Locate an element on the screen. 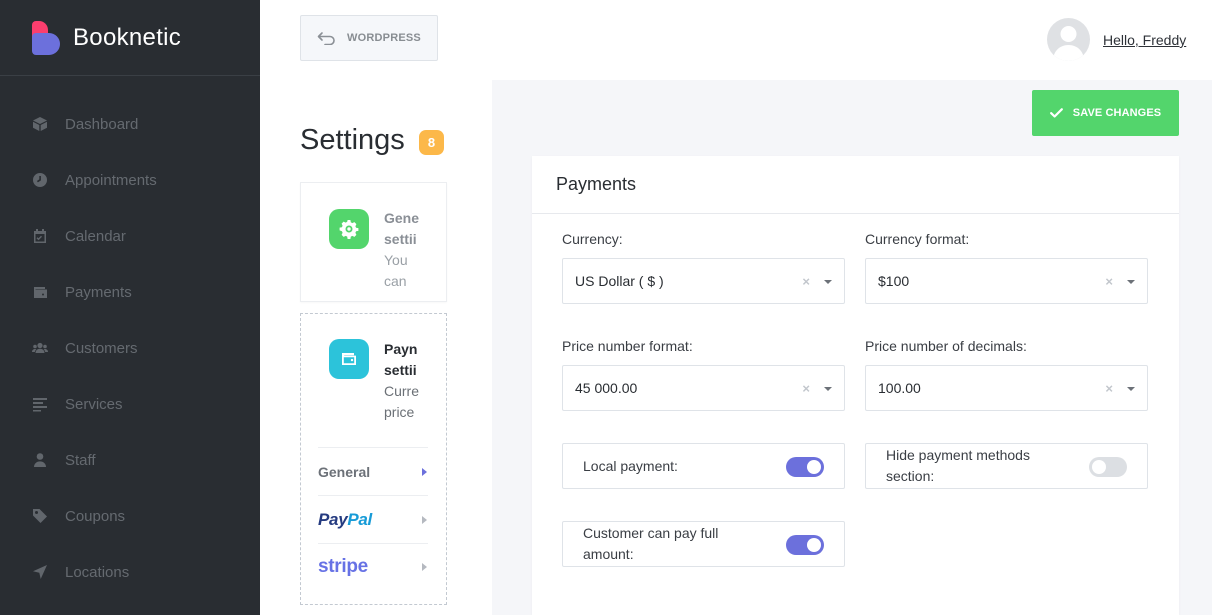  save-changes-button: SAVE CHANGES is located at coordinates (1105, 113).